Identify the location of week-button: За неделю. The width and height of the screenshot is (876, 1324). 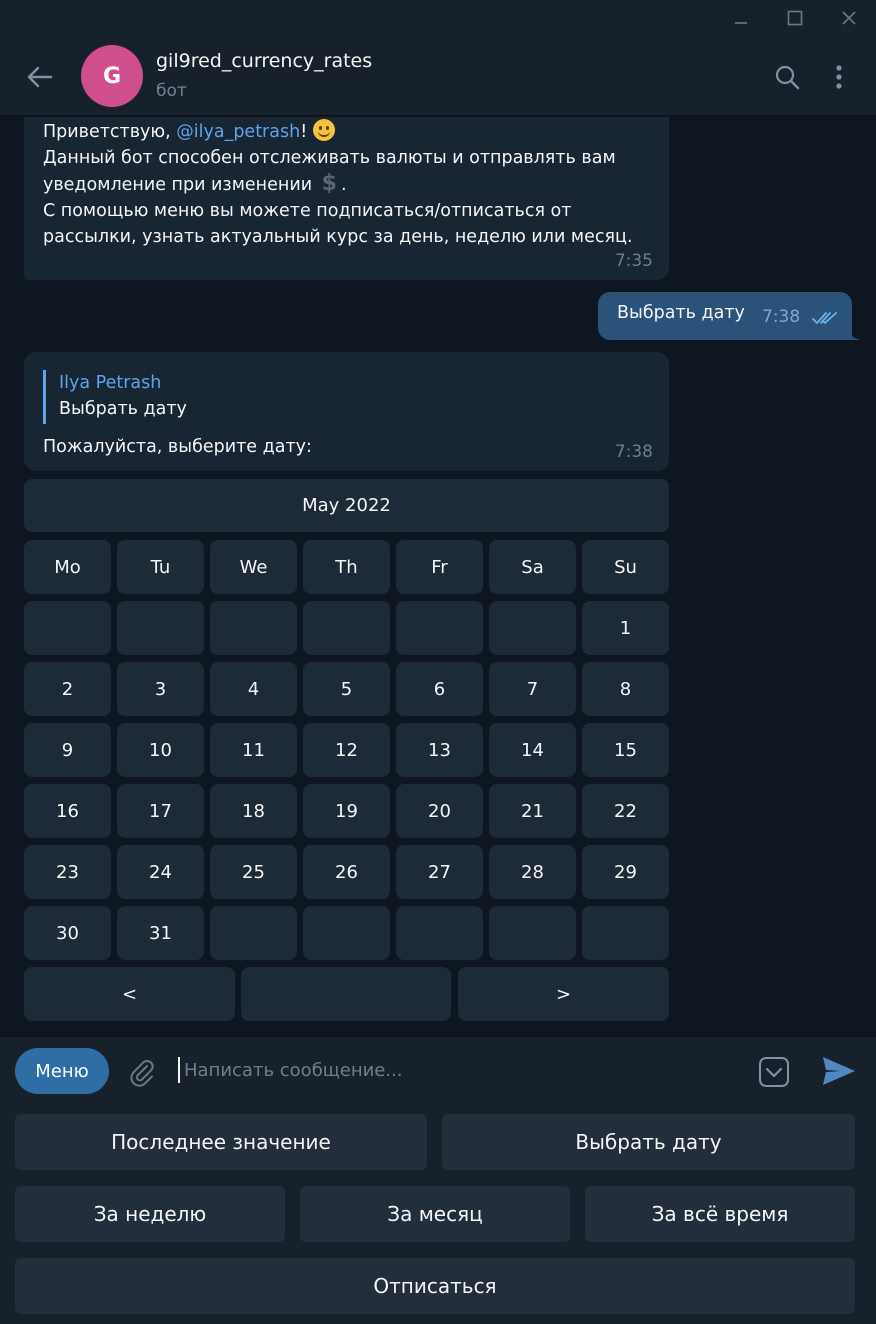
(150, 1214).